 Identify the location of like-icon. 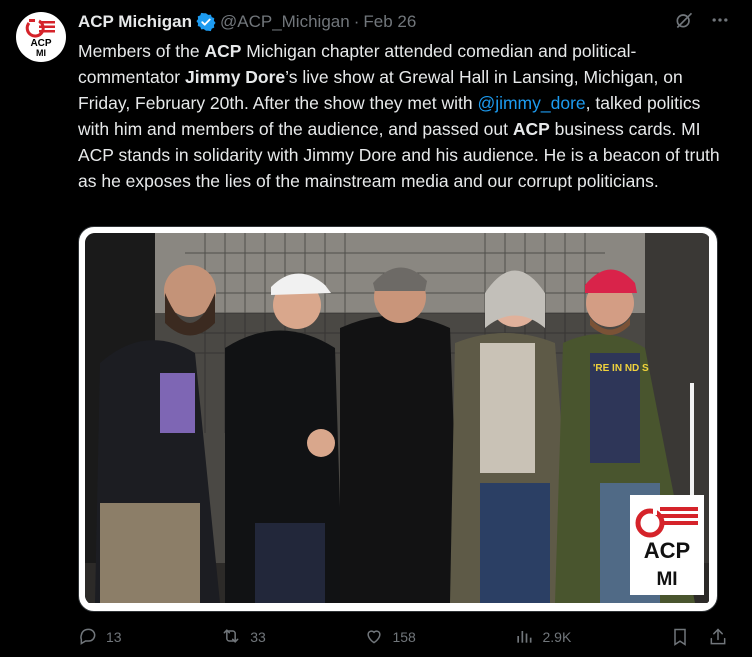
(374, 637).